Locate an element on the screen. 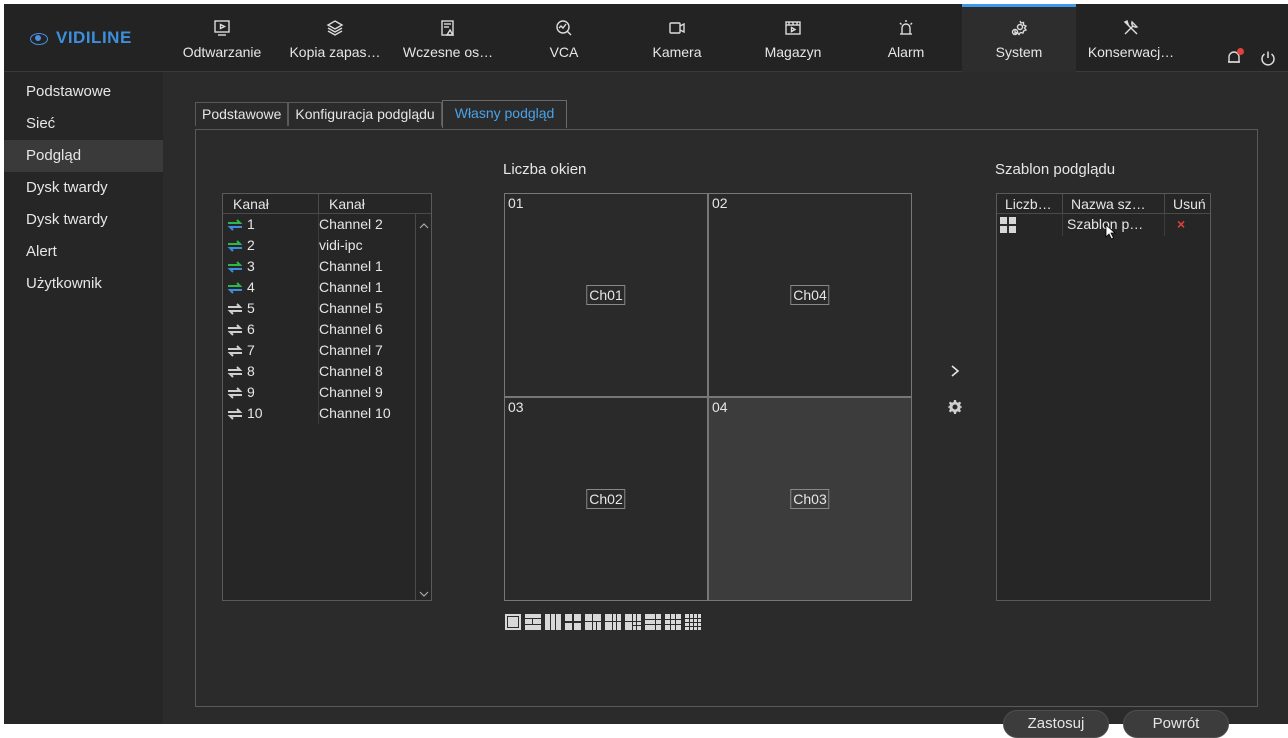  table-row: 10 Channel 10 is located at coordinates (327, 413).